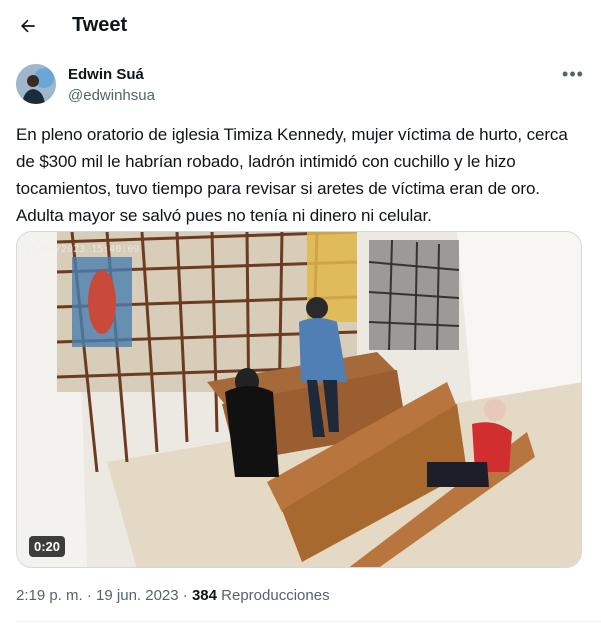 The width and height of the screenshot is (601, 626). Describe the element at coordinates (111, 95) in the screenshot. I see `author-handle: @edwinhsua` at that location.